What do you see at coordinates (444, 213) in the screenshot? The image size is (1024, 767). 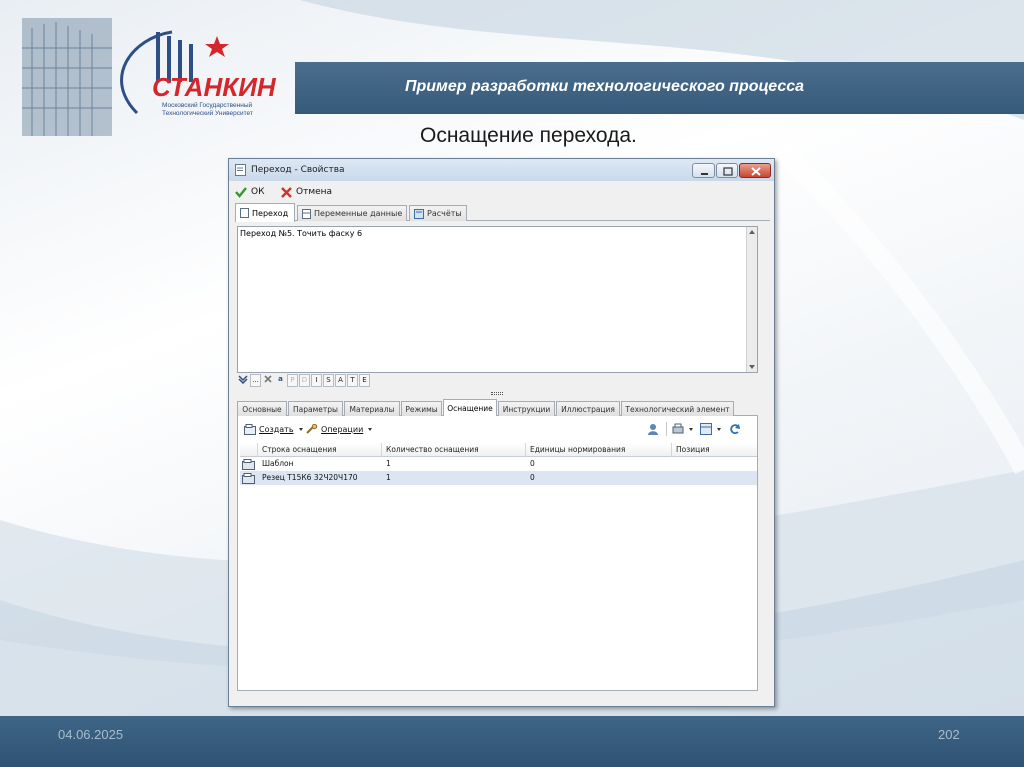 I see `tab-calculations-label: Расчёты` at bounding box center [444, 213].